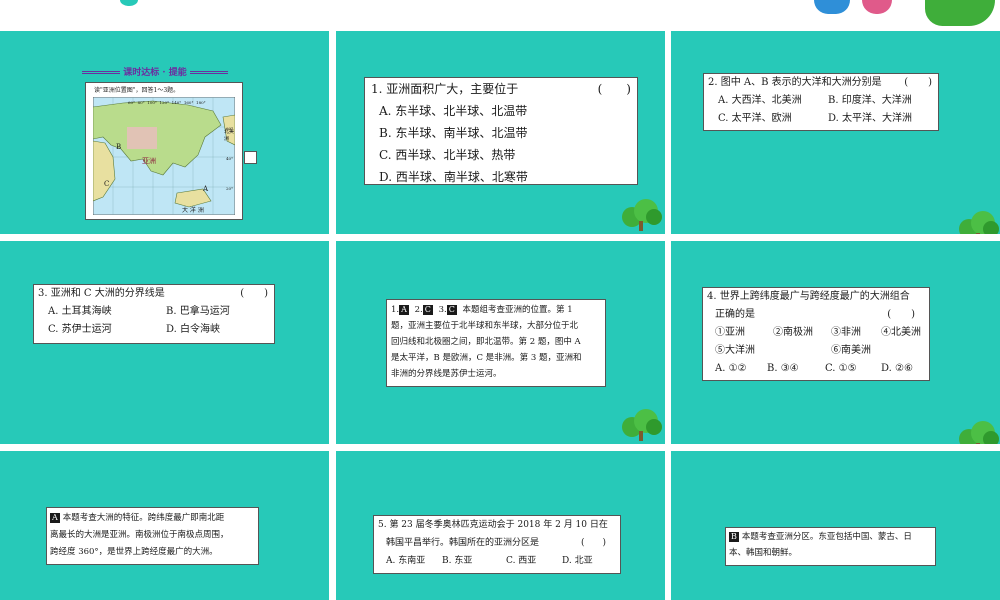  Describe the element at coordinates (755, 118) in the screenshot. I see `option-c: C. 太平洋、欧洲` at that location.